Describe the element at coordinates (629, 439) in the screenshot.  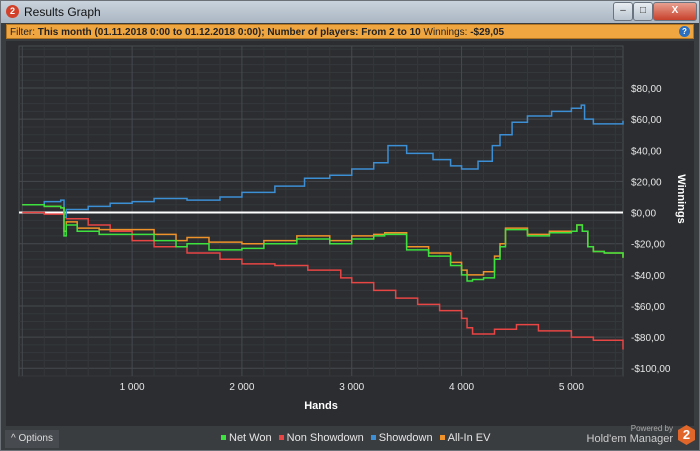
I see `brand-name: Hold'em Manager` at that location.